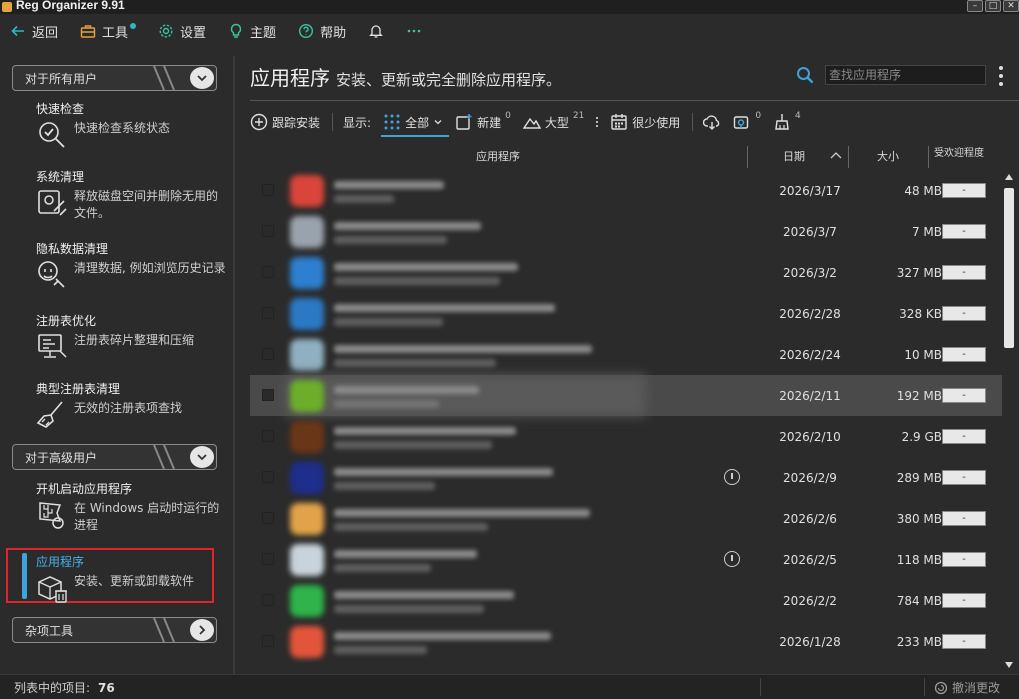 The image size is (1019, 699). Describe the element at coordinates (712, 122) in the screenshot. I see `cloud-download-button` at that location.